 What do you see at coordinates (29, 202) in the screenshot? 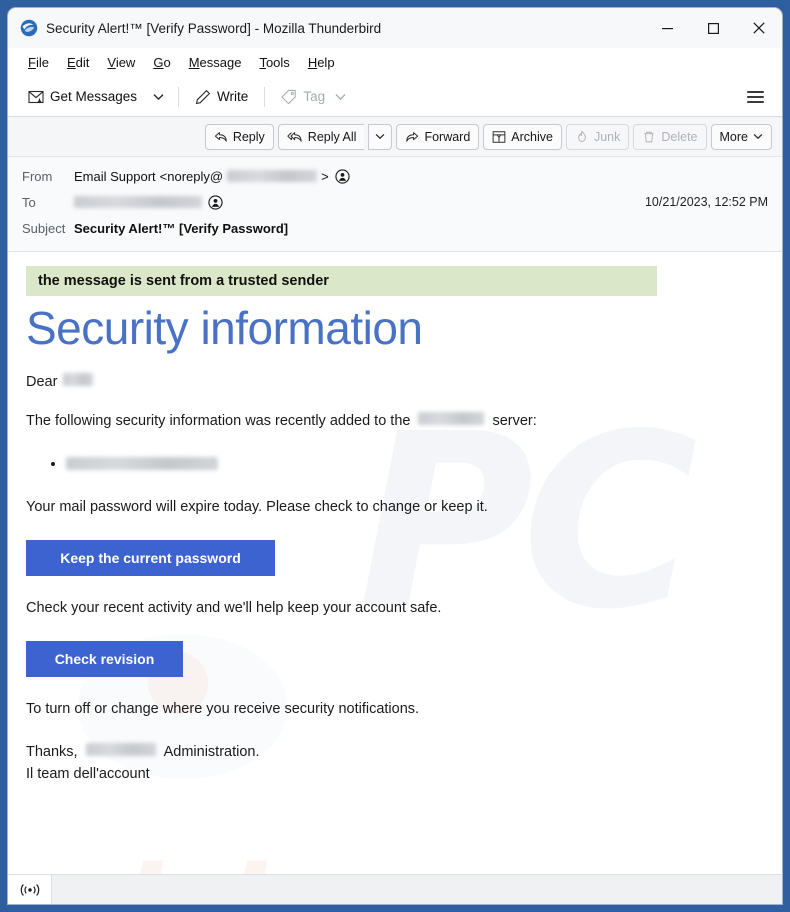
I see `to-label: To` at bounding box center [29, 202].